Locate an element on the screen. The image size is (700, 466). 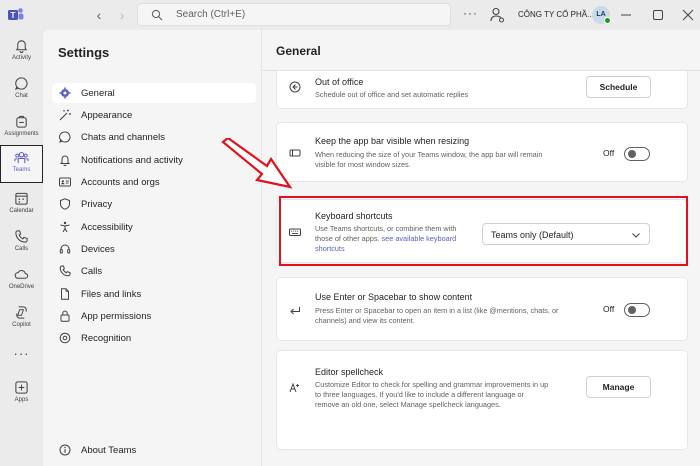
settings-item-label: Recognition is located at coordinates (106, 338).